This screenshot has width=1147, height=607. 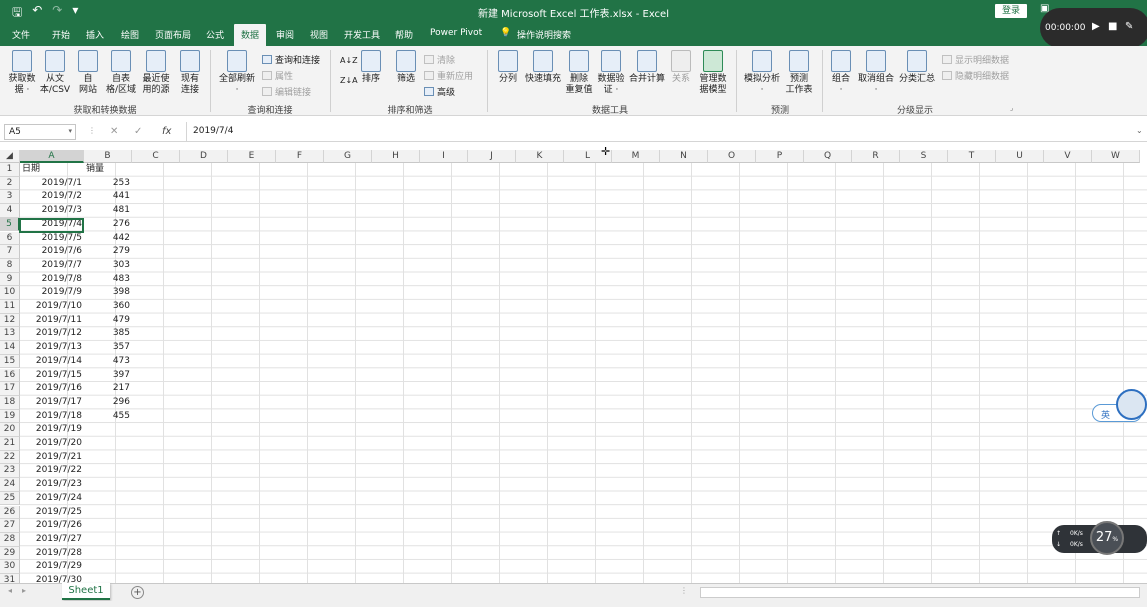 What do you see at coordinates (10, 578) in the screenshot?
I see `row-header-31: 31` at bounding box center [10, 578].